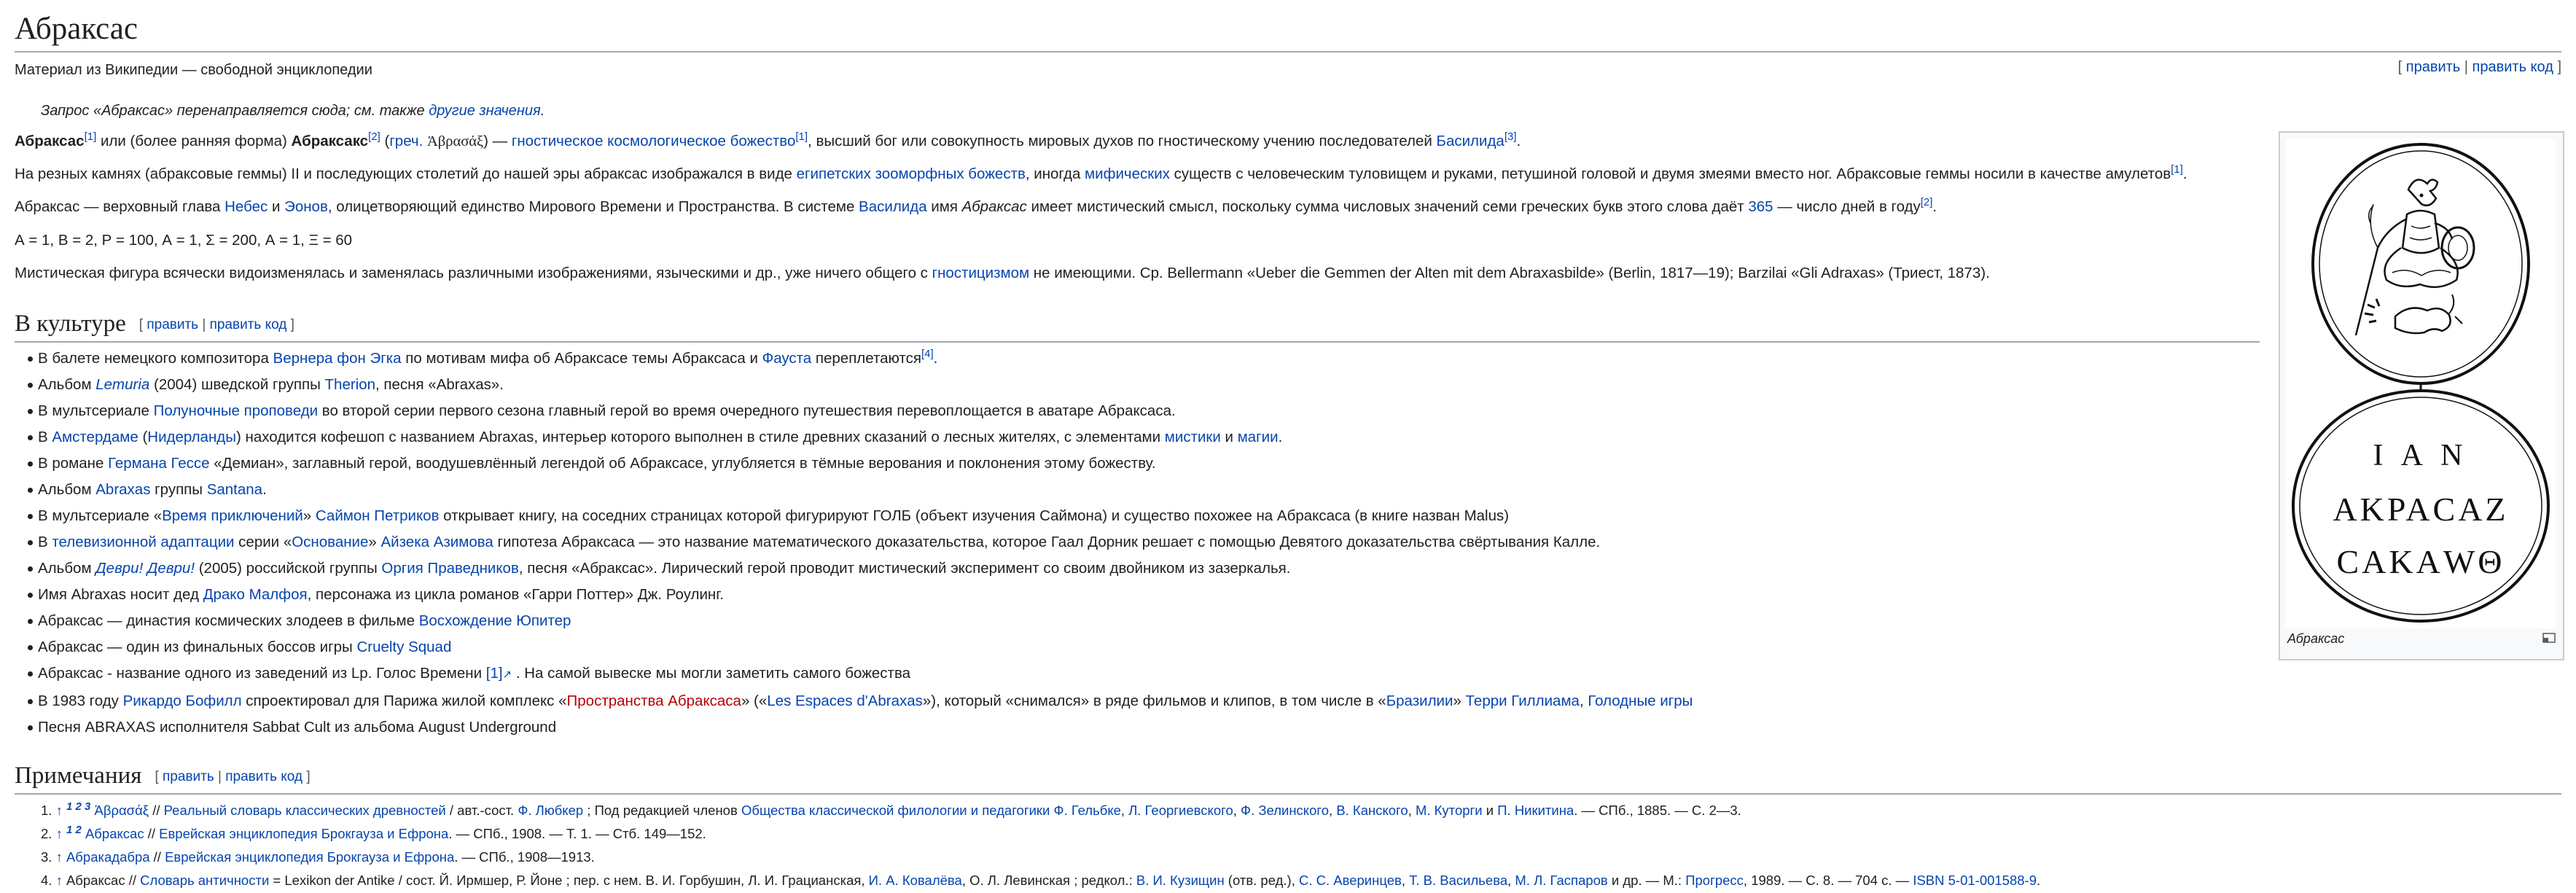 This screenshot has height=893, width=2576. Describe the element at coordinates (1180, 881) in the screenshot. I see `article-link: В. И. Кузищин` at that location.